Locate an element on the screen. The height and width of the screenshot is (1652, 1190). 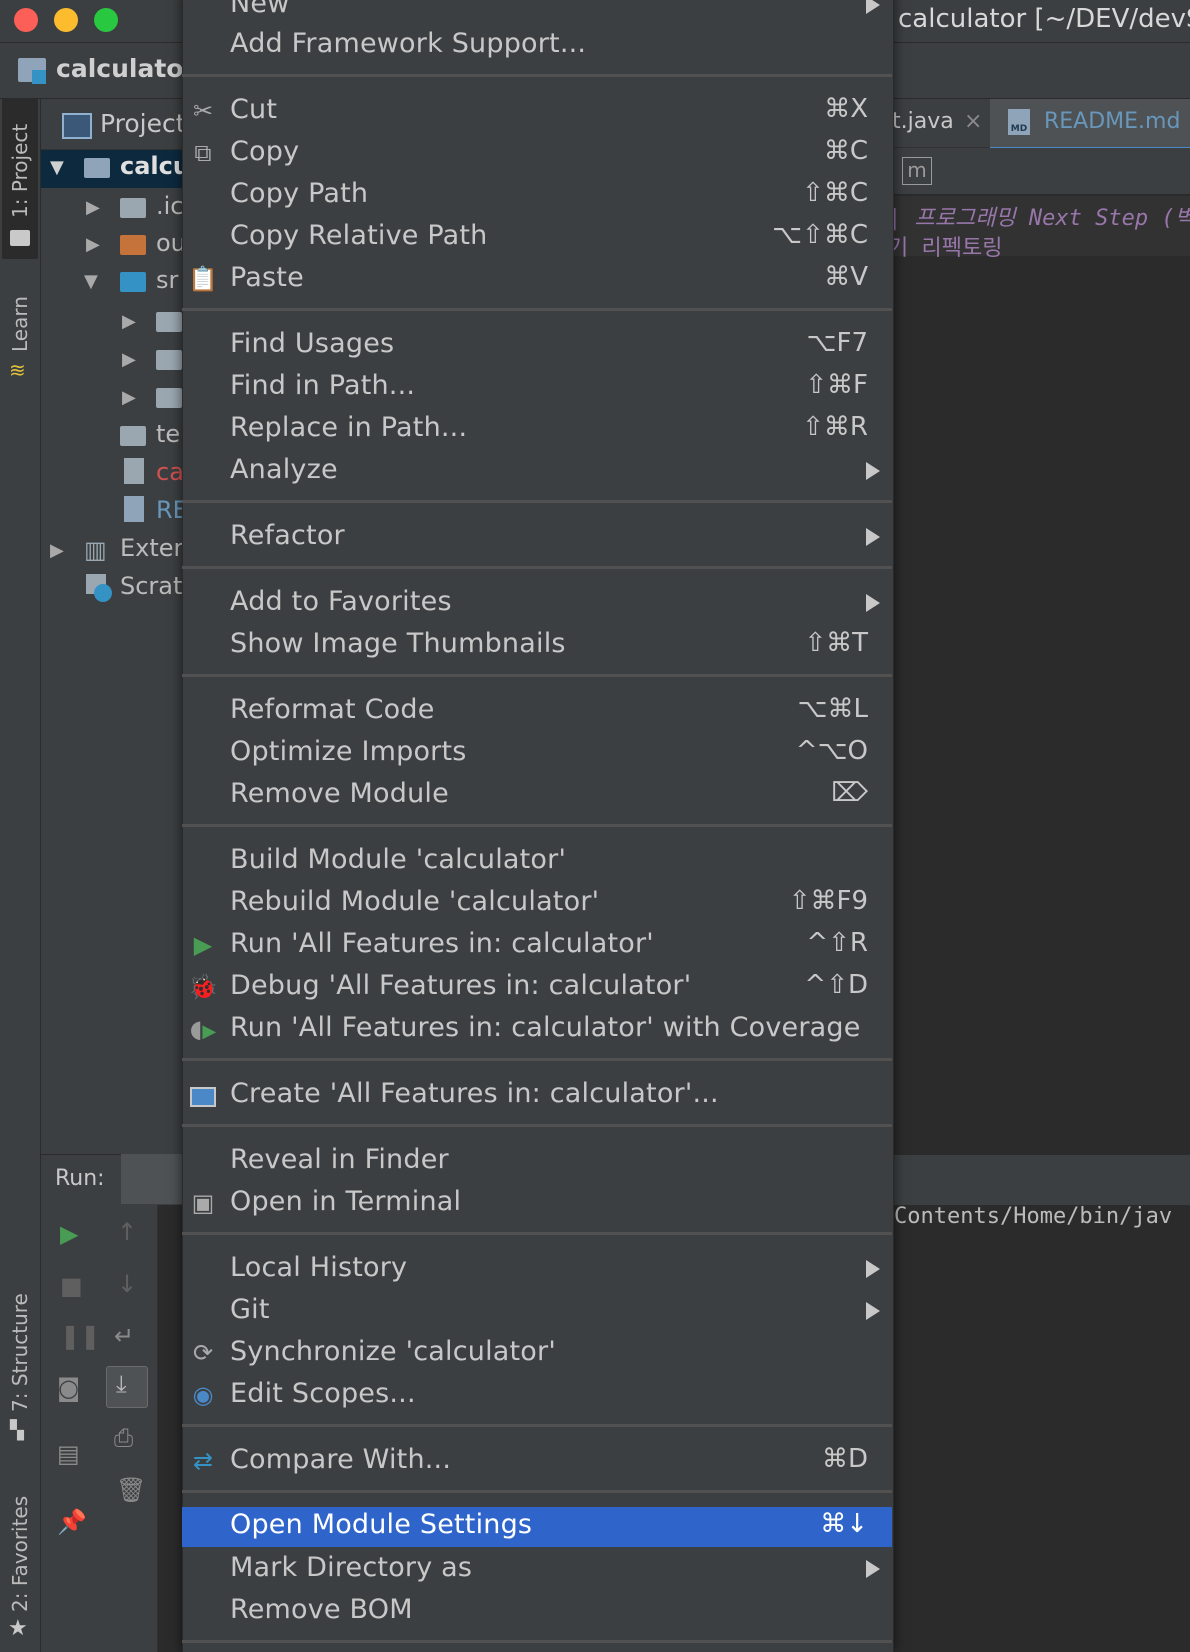
menu-item-synchronize: ⟳ Synchronize 'calculator' is located at coordinates (537, 1354).